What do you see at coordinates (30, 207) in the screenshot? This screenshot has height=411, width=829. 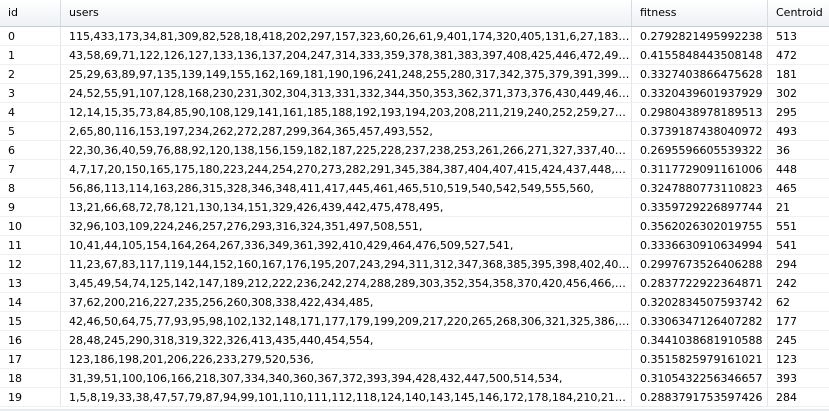 I see `cell-id: 9` at bounding box center [30, 207].